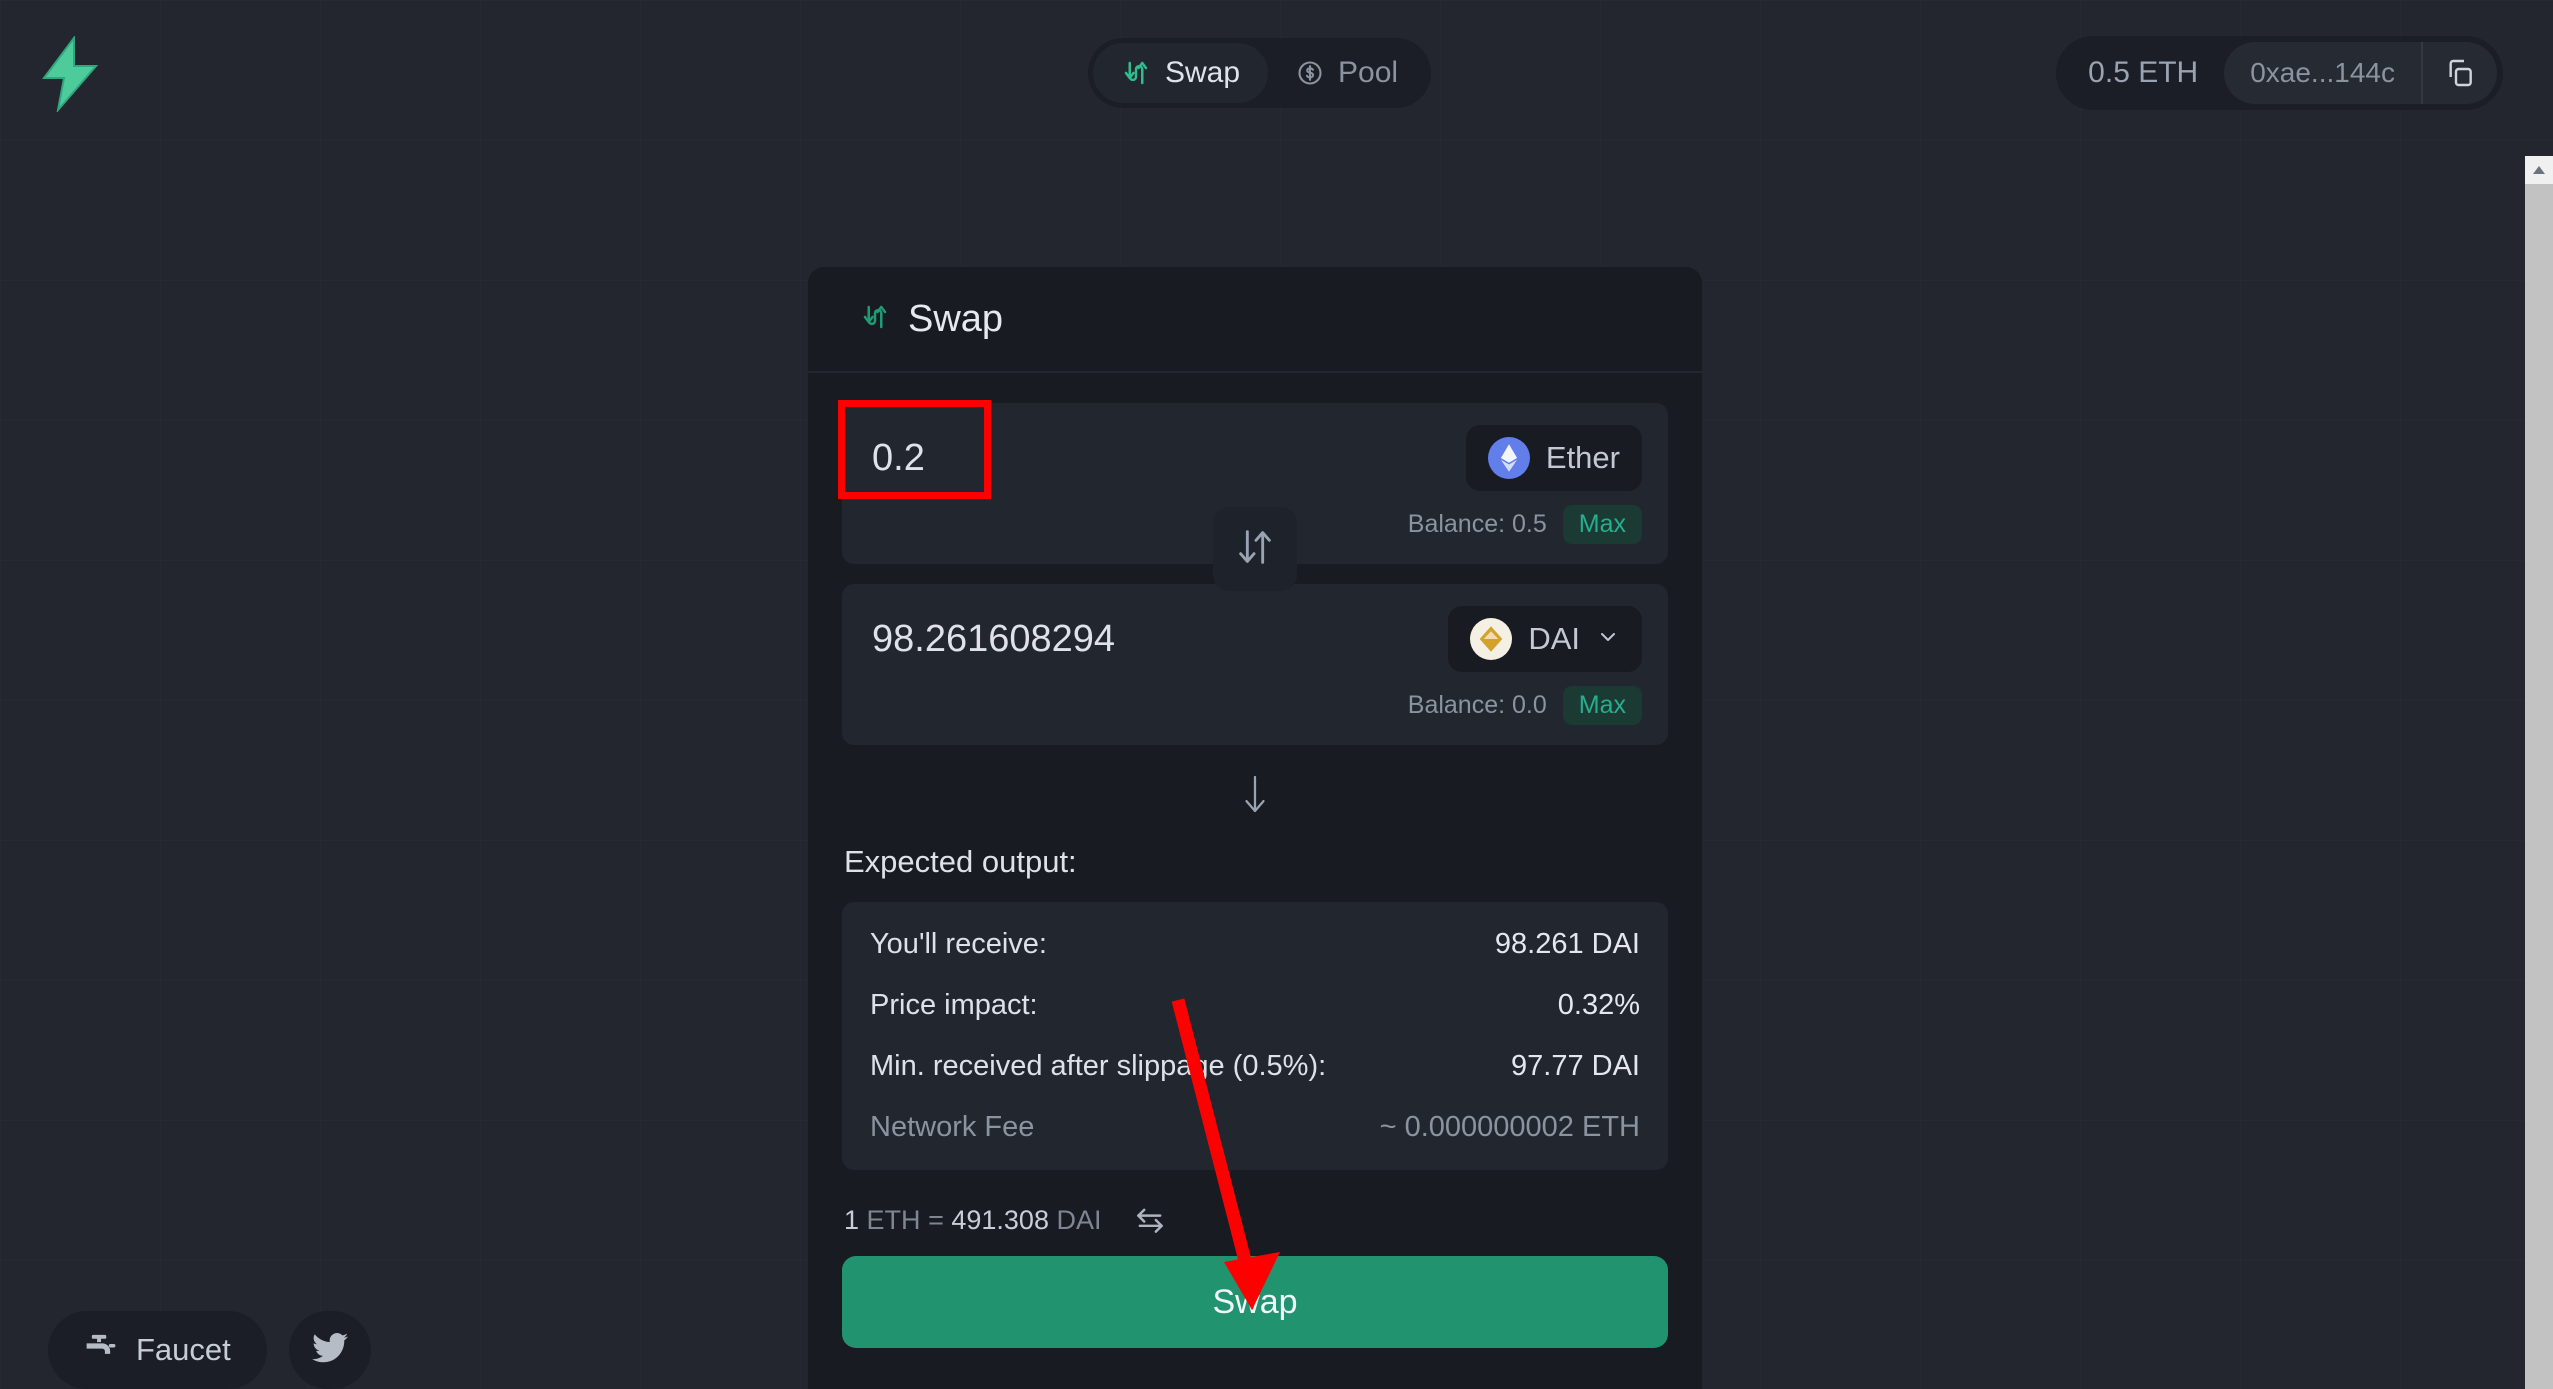 This screenshot has width=2553, height=1389. Describe the element at coordinates (1477, 705) in the screenshot. I see `to-balance-label: Balance: 0.0` at that location.